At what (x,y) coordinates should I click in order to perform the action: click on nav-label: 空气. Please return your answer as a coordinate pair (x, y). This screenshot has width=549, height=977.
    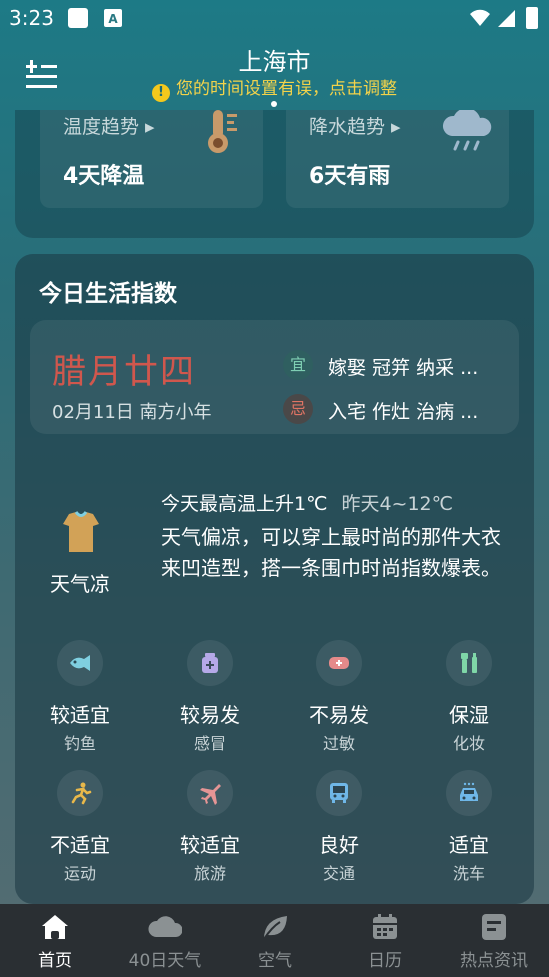
    Looking at the image, I should click on (275, 961).